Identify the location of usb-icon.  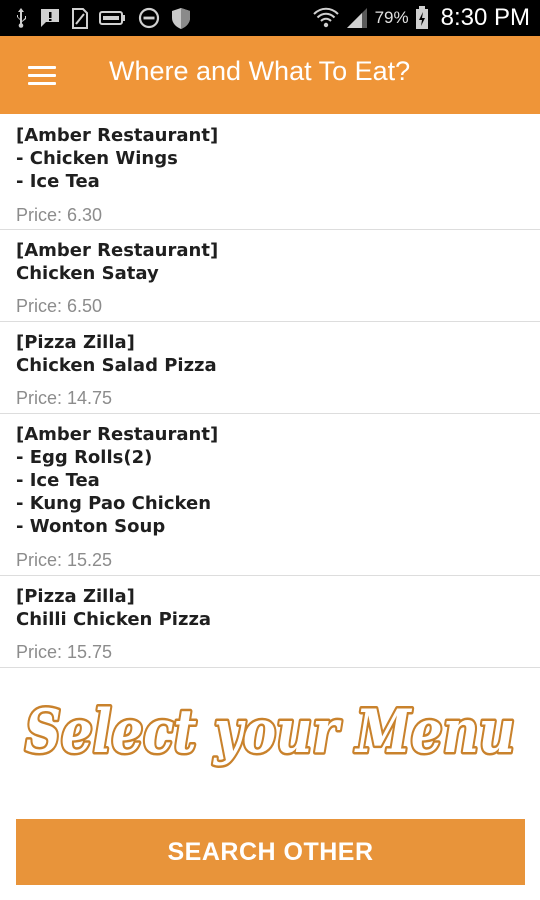
(21, 18).